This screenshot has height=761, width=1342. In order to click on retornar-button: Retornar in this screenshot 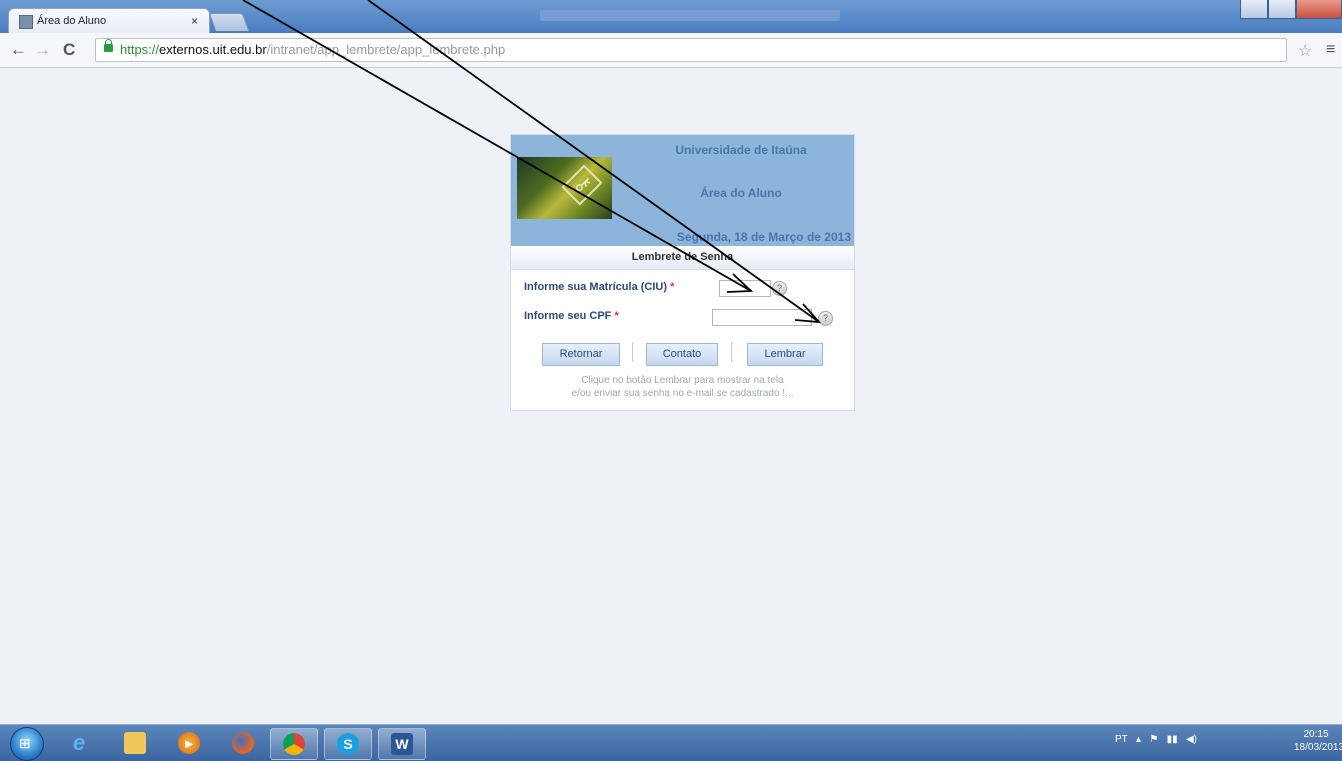, I will do `click(581, 354)`.